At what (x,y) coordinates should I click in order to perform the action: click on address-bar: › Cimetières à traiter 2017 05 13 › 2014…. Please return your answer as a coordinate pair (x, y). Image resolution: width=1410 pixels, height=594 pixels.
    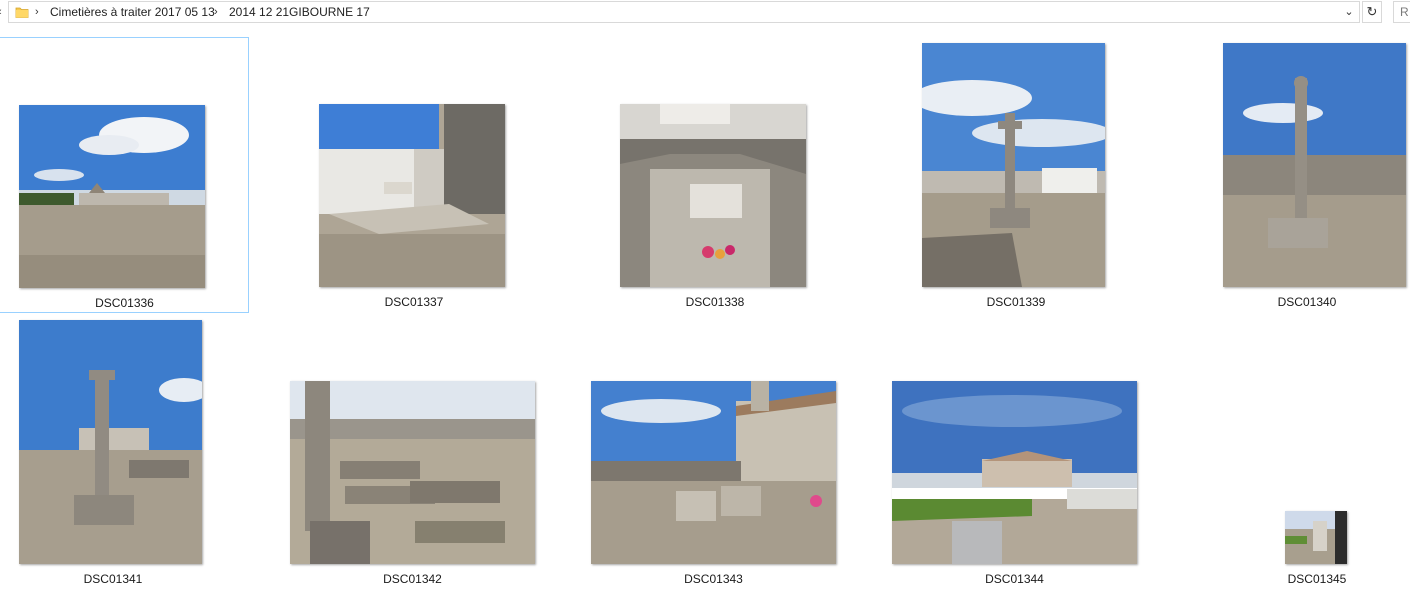
    Looking at the image, I should click on (684, 12).